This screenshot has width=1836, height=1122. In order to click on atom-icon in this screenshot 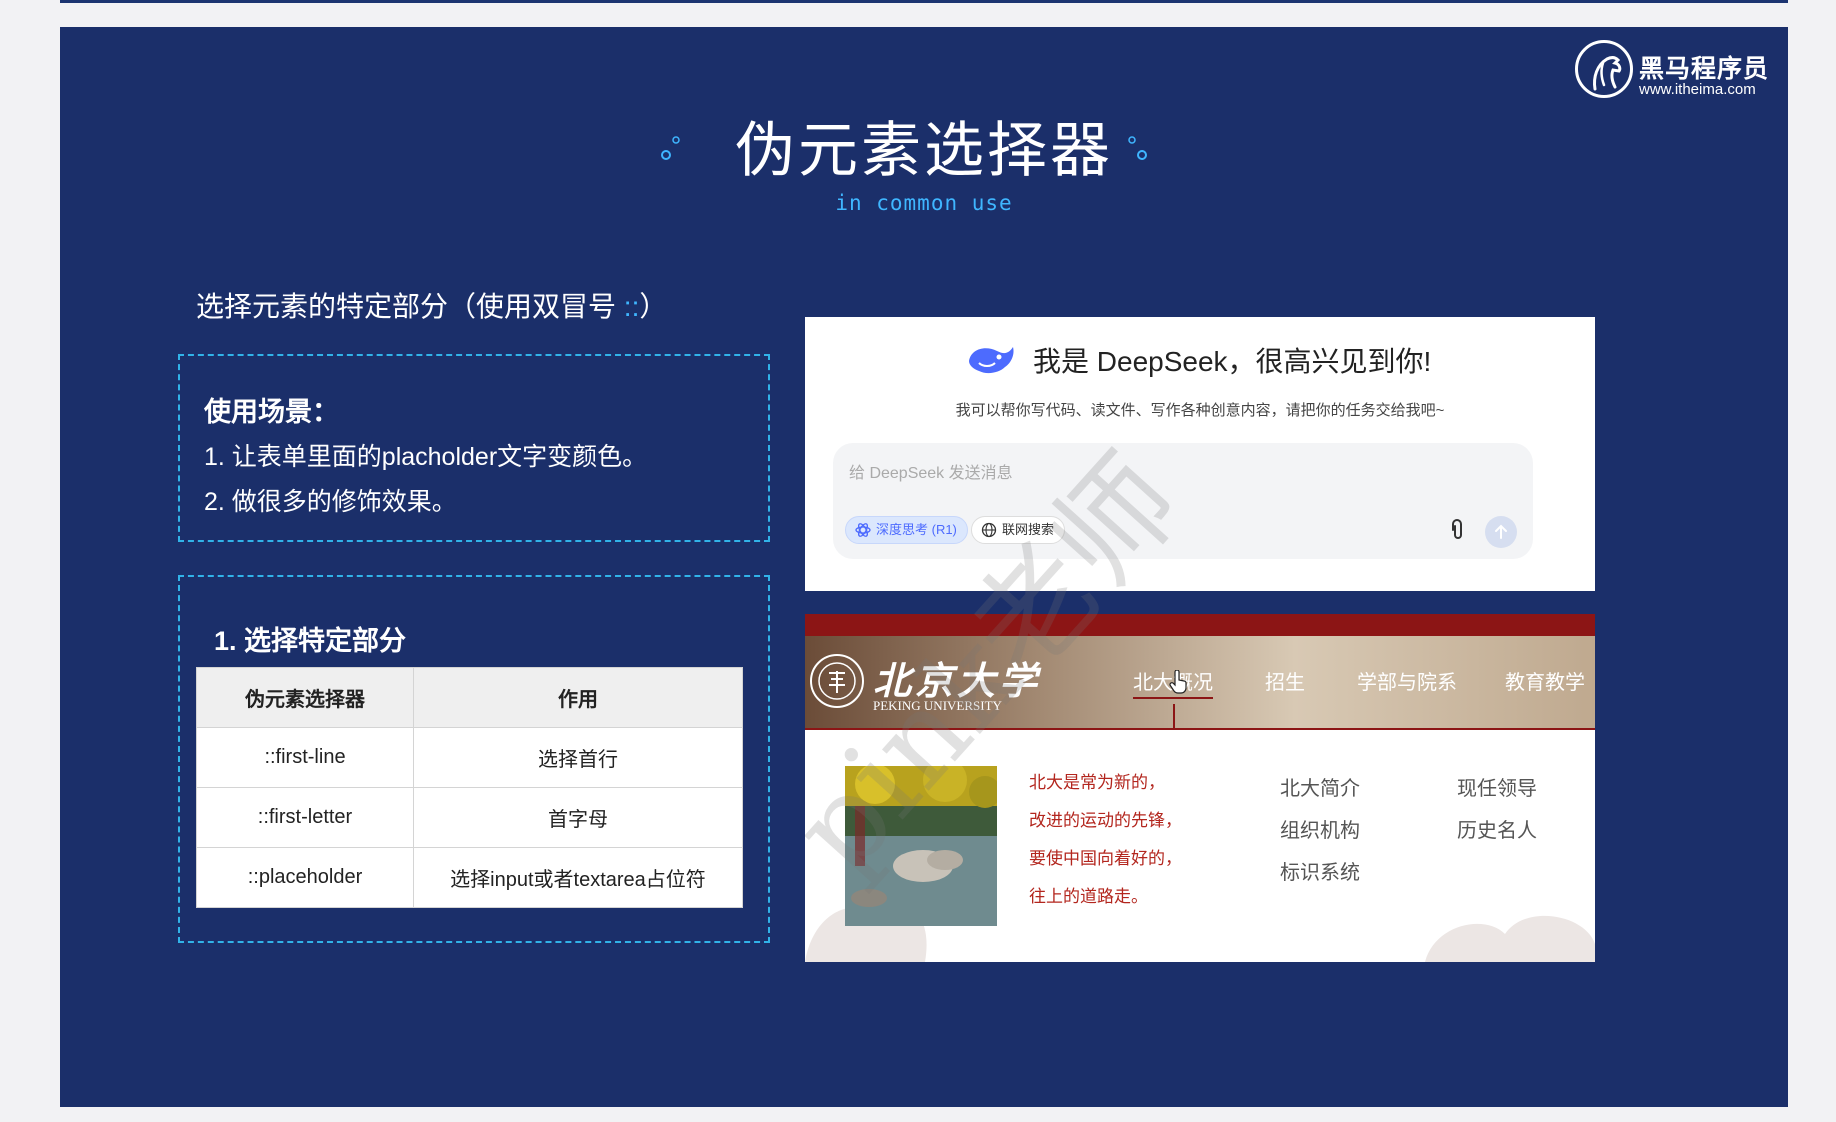, I will do `click(863, 530)`.